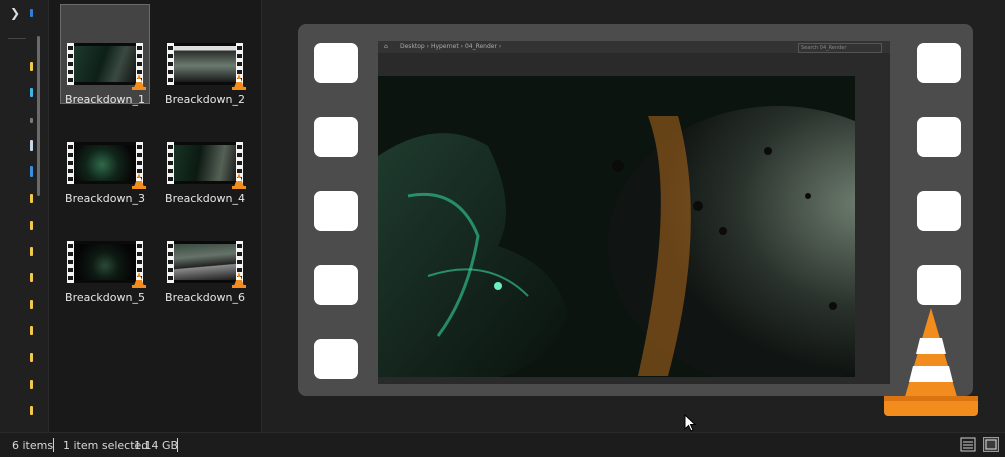 The image size is (1005, 457). I want to click on chevron-right-icon: ❯, so click(15, 13).